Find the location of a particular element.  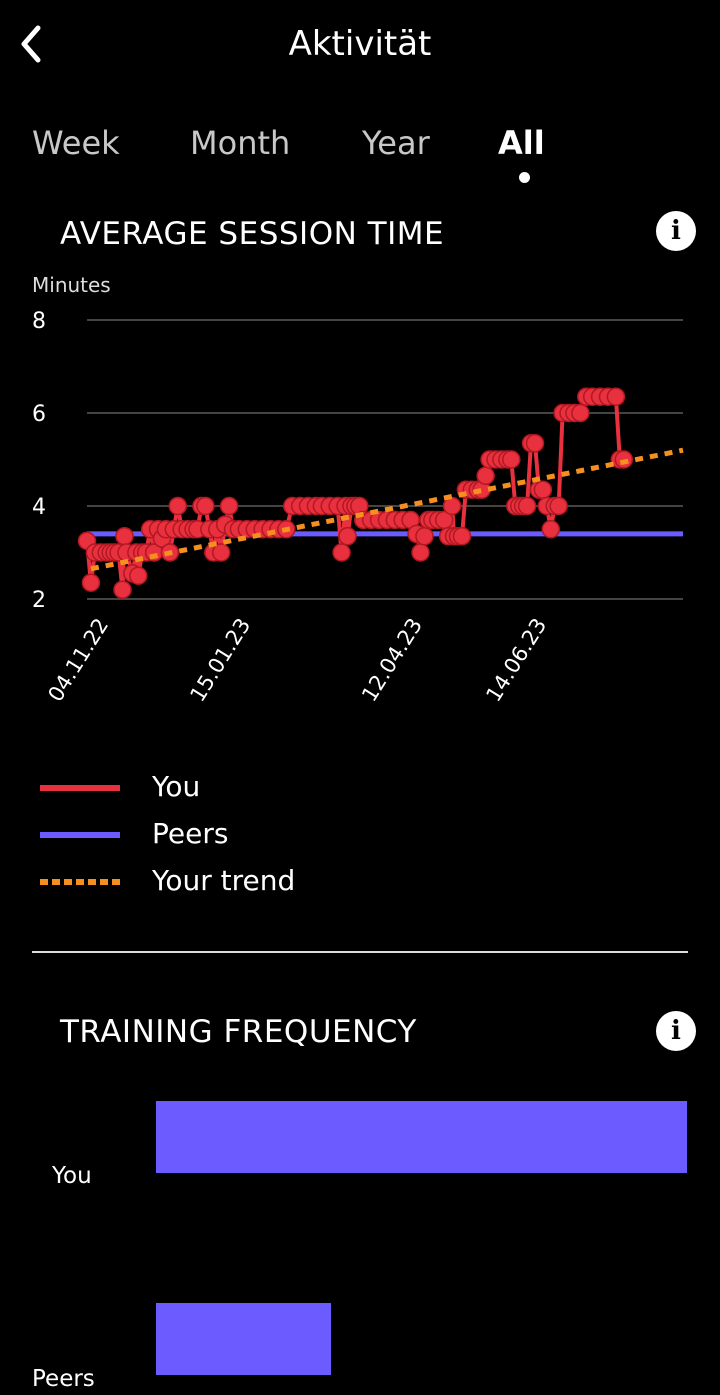

x-tick-label: 04.11.22 is located at coordinates (78, 660).